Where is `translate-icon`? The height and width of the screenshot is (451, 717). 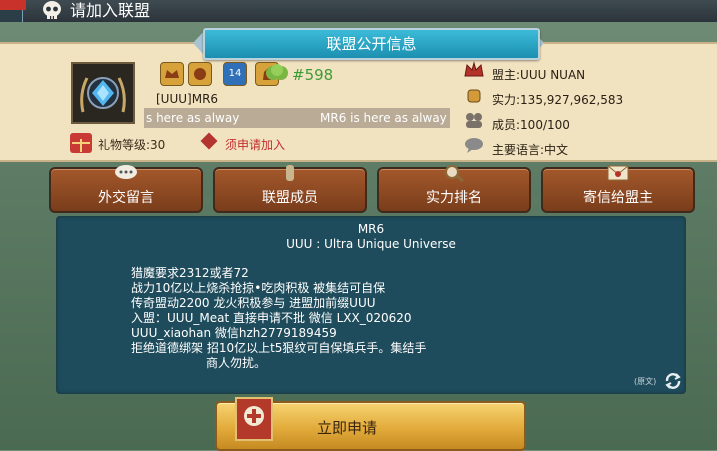 translate-icon is located at coordinates (673, 381).